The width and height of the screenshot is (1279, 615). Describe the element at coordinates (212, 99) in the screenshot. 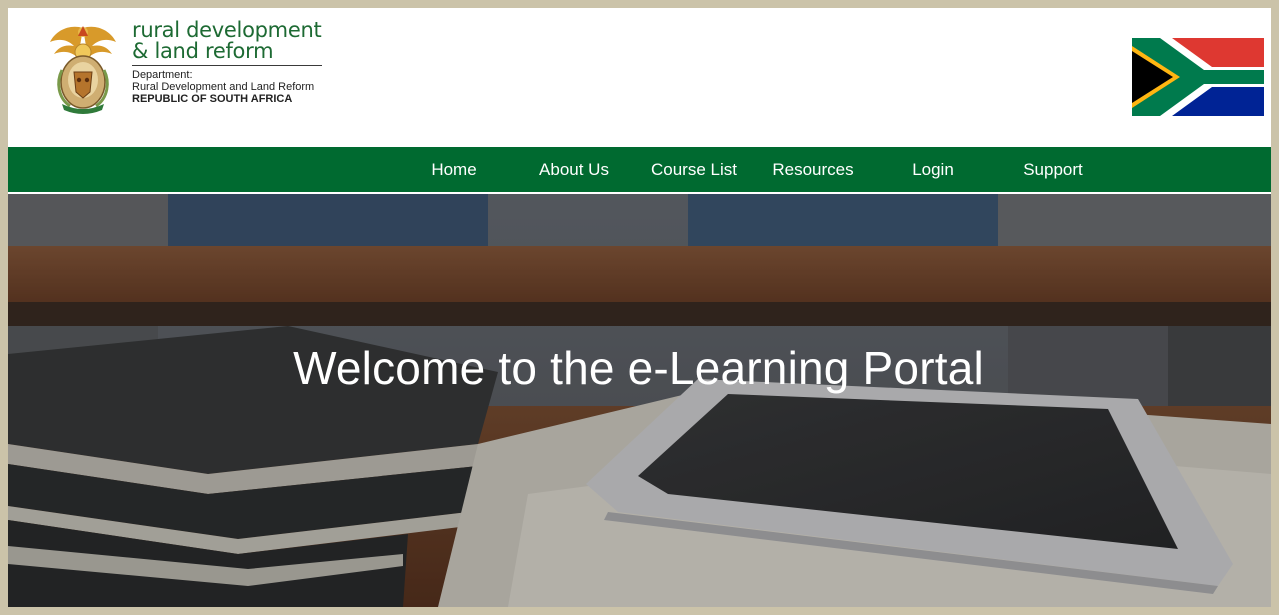

I see `country-name: REPUBLIC OF SOUTH AFRICA` at that location.